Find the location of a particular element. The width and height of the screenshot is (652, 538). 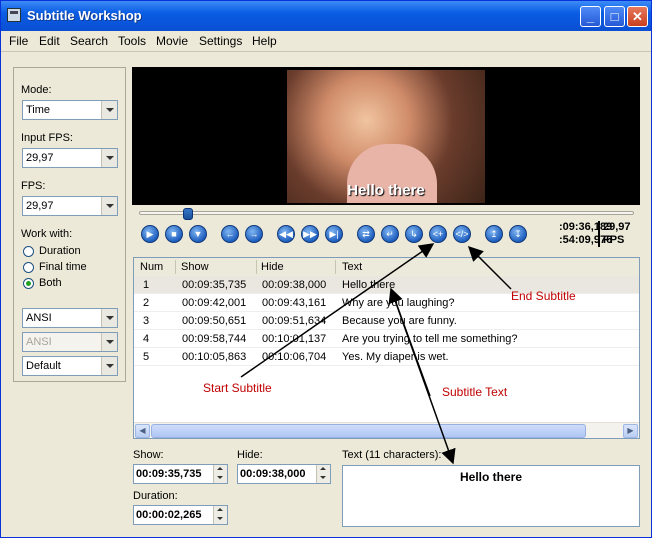

video-frame: Hello there is located at coordinates (386, 136).